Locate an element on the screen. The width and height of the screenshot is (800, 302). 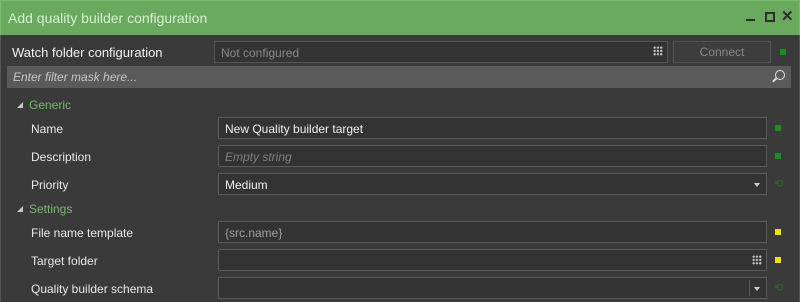
target-folder-label: Target folder is located at coordinates (64, 261).